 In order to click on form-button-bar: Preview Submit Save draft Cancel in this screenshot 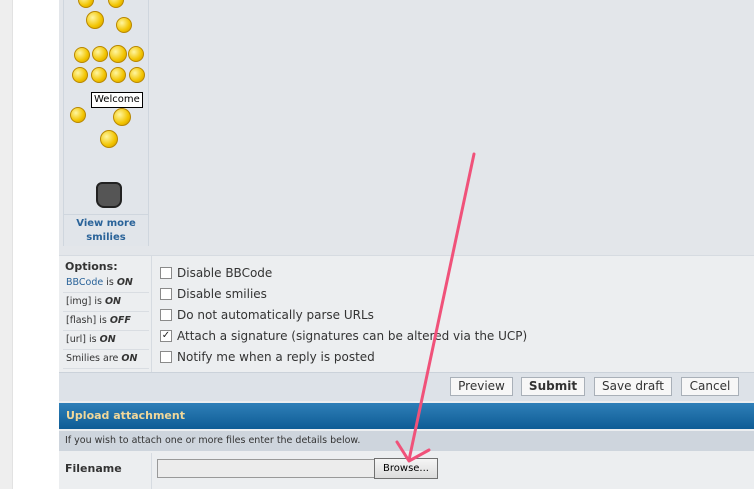, I will do `click(406, 386)`.